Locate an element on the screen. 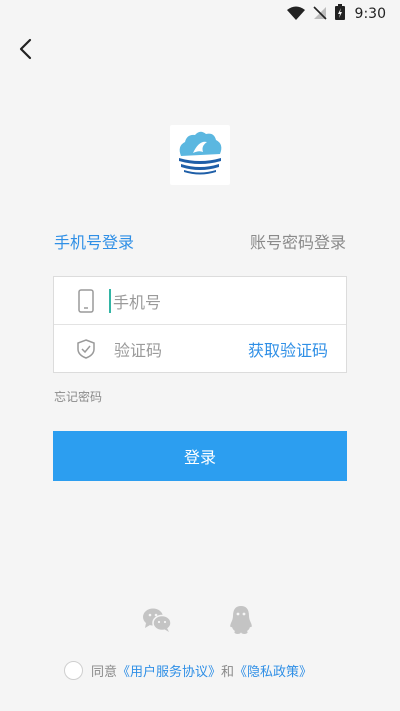 This screenshot has width=400, height=711. app-logo-icon is located at coordinates (200, 155).